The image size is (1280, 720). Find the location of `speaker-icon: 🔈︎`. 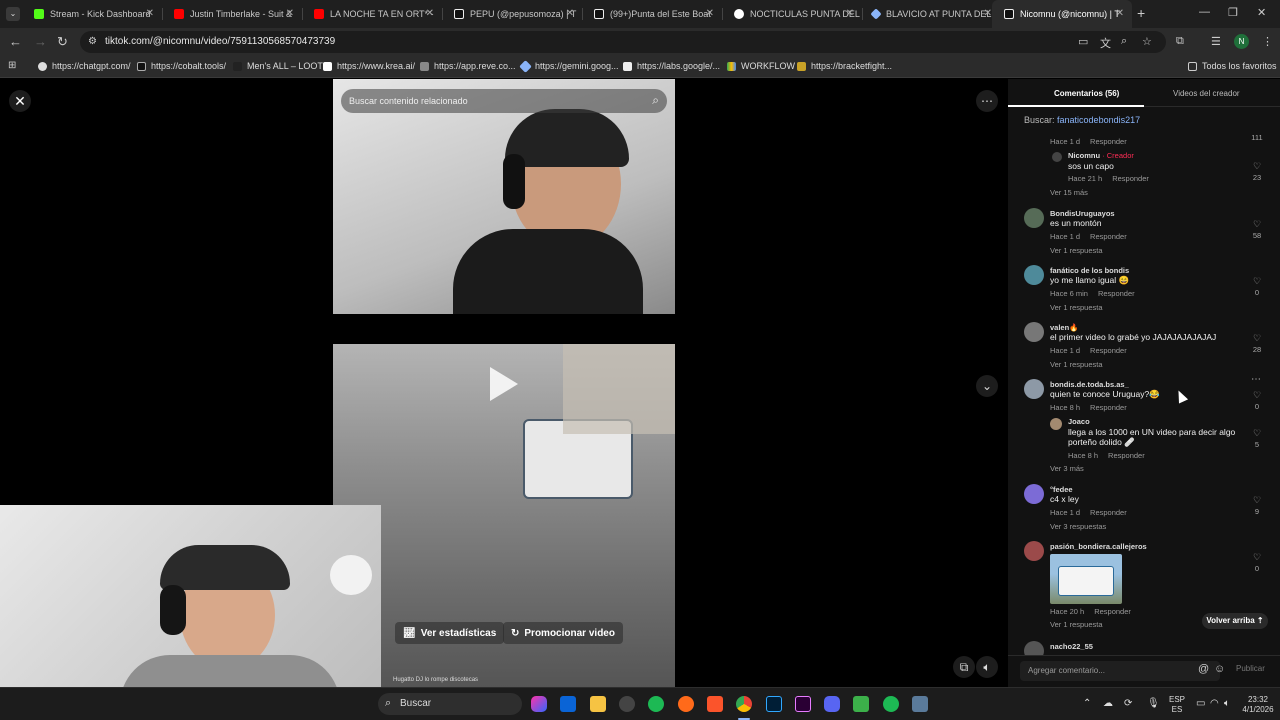

speaker-icon: 🔈︎ is located at coordinates (1227, 703).